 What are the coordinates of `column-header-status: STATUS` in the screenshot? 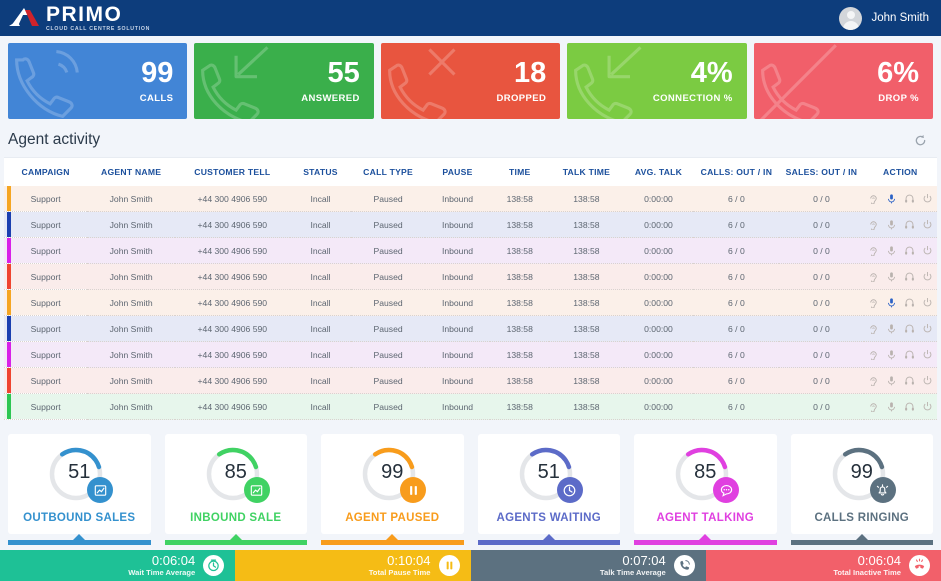 It's located at (320, 172).